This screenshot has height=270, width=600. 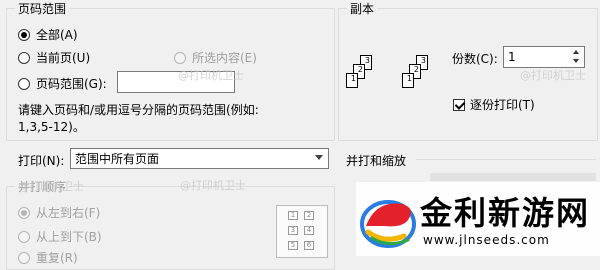 I want to click on radio-selection-indicator, so click(x=180, y=57).